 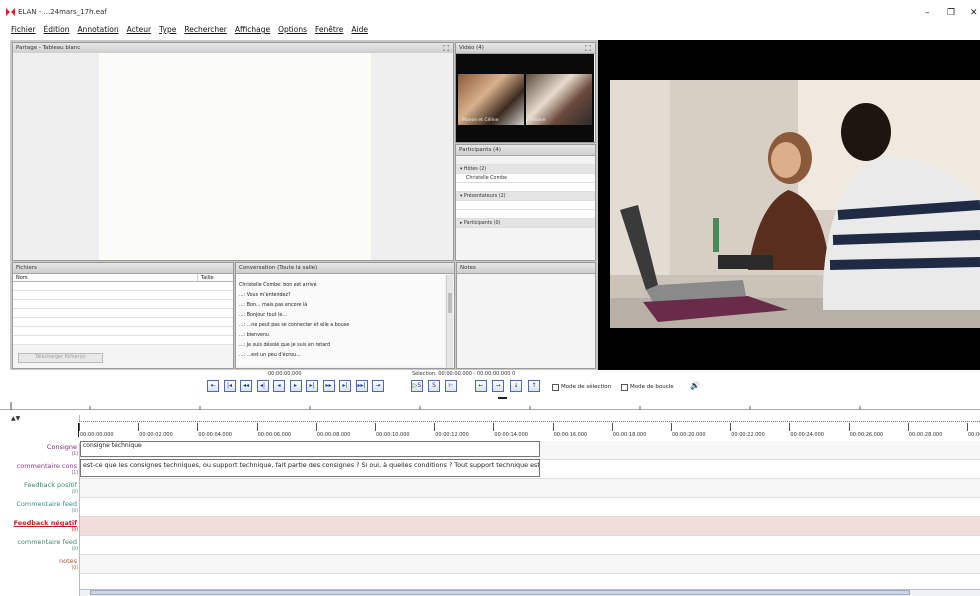 What do you see at coordinates (60, 358) in the screenshot?
I see `upload-file-button: Télécharger fichier(s)` at bounding box center [60, 358].